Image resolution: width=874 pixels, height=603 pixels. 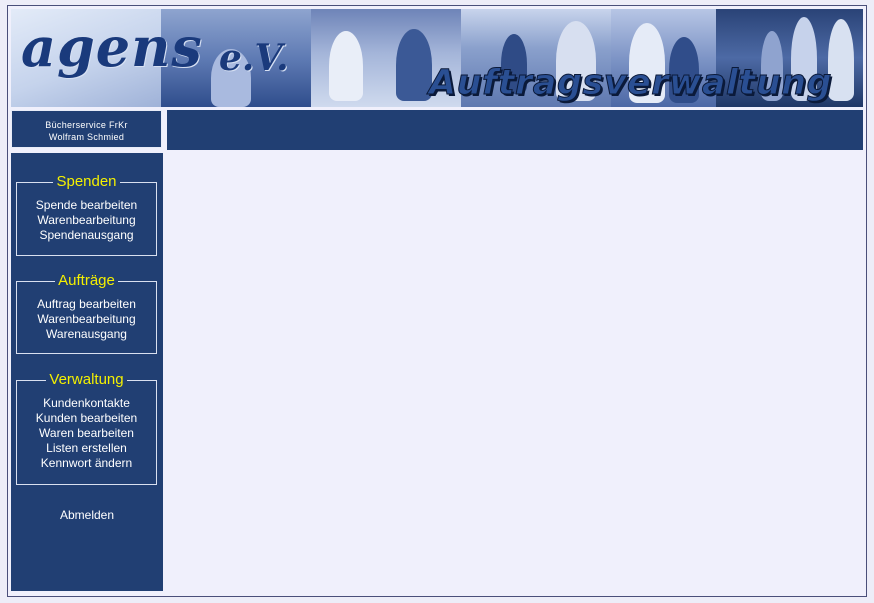 I want to click on app-title: Auftragsverwaltung, so click(x=630, y=83).